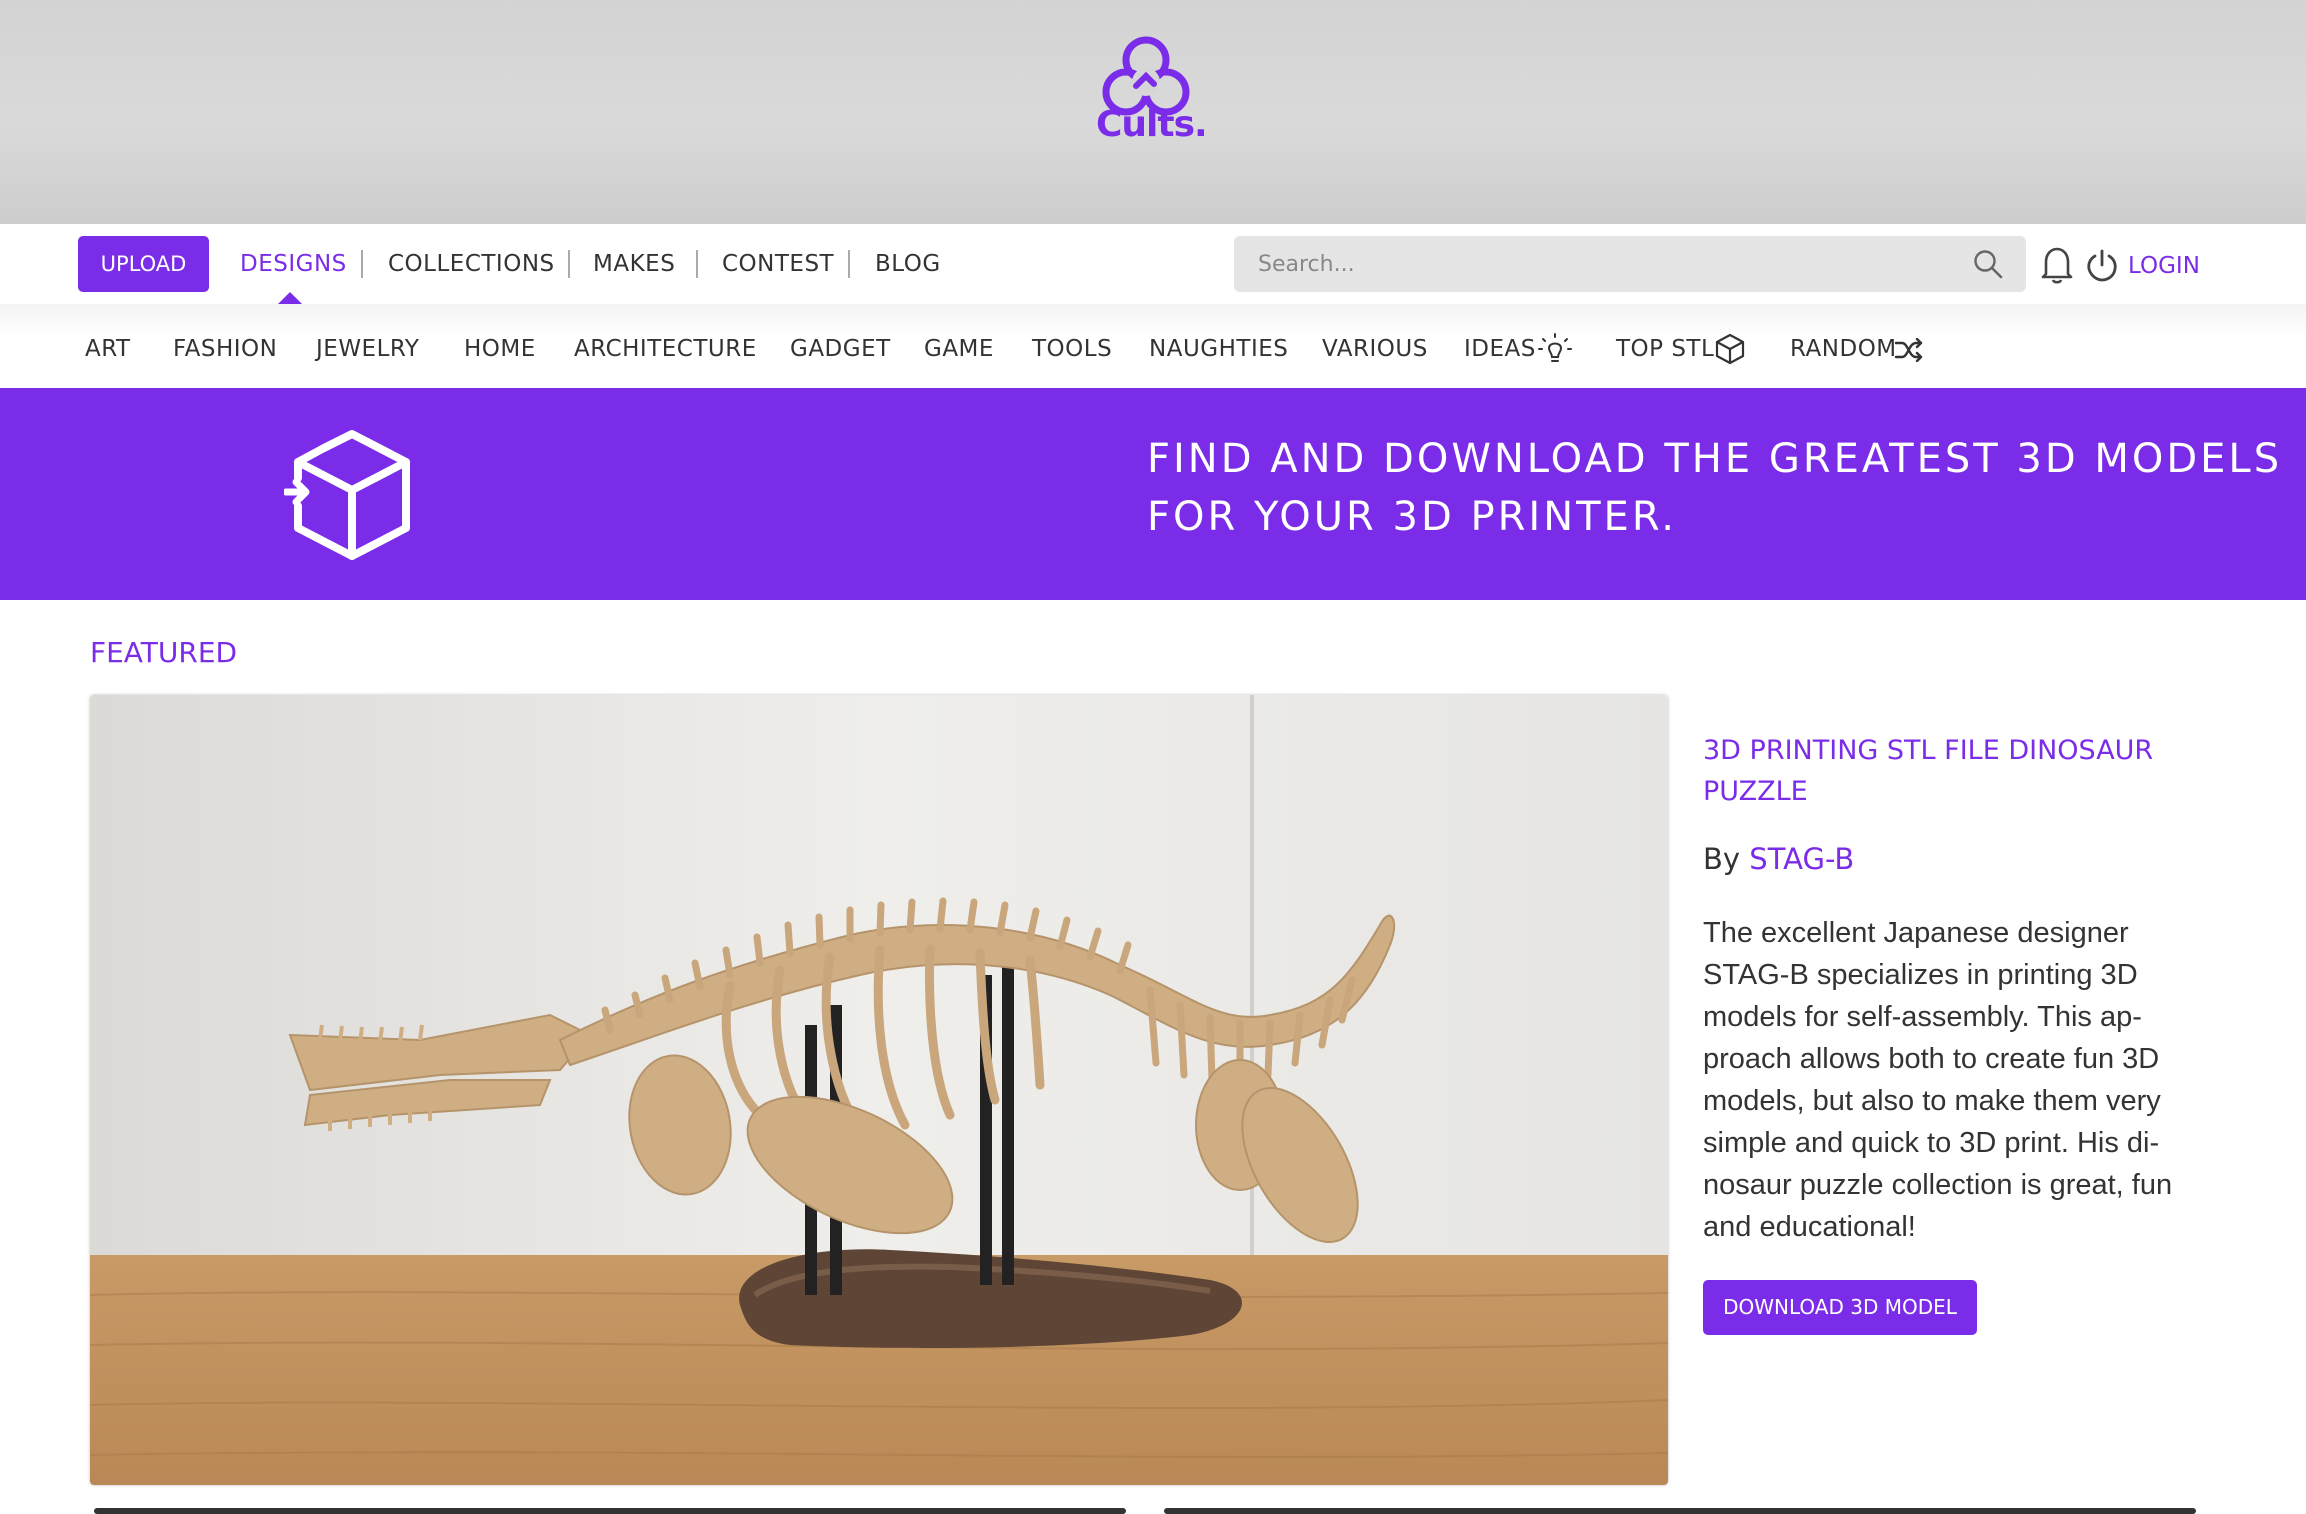 This screenshot has height=1514, width=2306. What do you see at coordinates (840, 346) in the screenshot?
I see `category-gadget: GADGET` at bounding box center [840, 346].